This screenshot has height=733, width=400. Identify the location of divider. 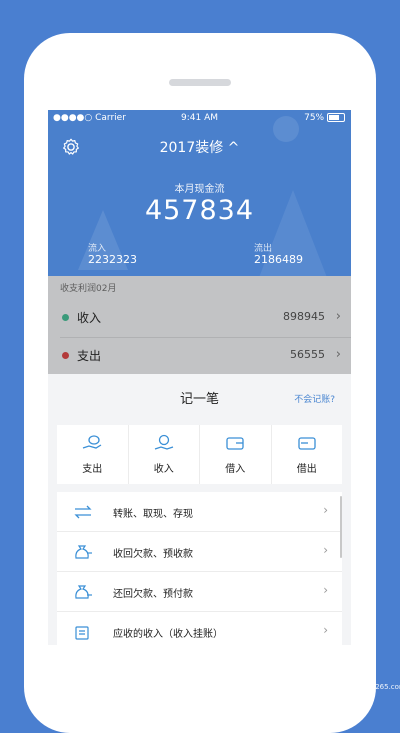
(205, 337).